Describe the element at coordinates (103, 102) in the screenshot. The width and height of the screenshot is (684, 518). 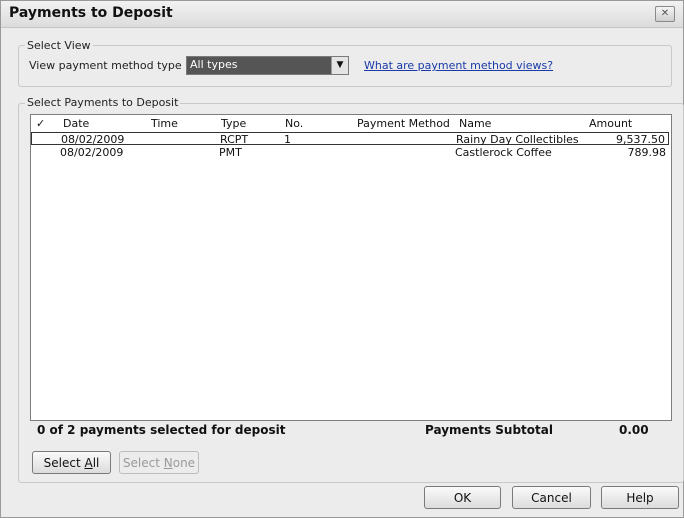
I see `select-payments-label: Select Payments to Deposit` at that location.